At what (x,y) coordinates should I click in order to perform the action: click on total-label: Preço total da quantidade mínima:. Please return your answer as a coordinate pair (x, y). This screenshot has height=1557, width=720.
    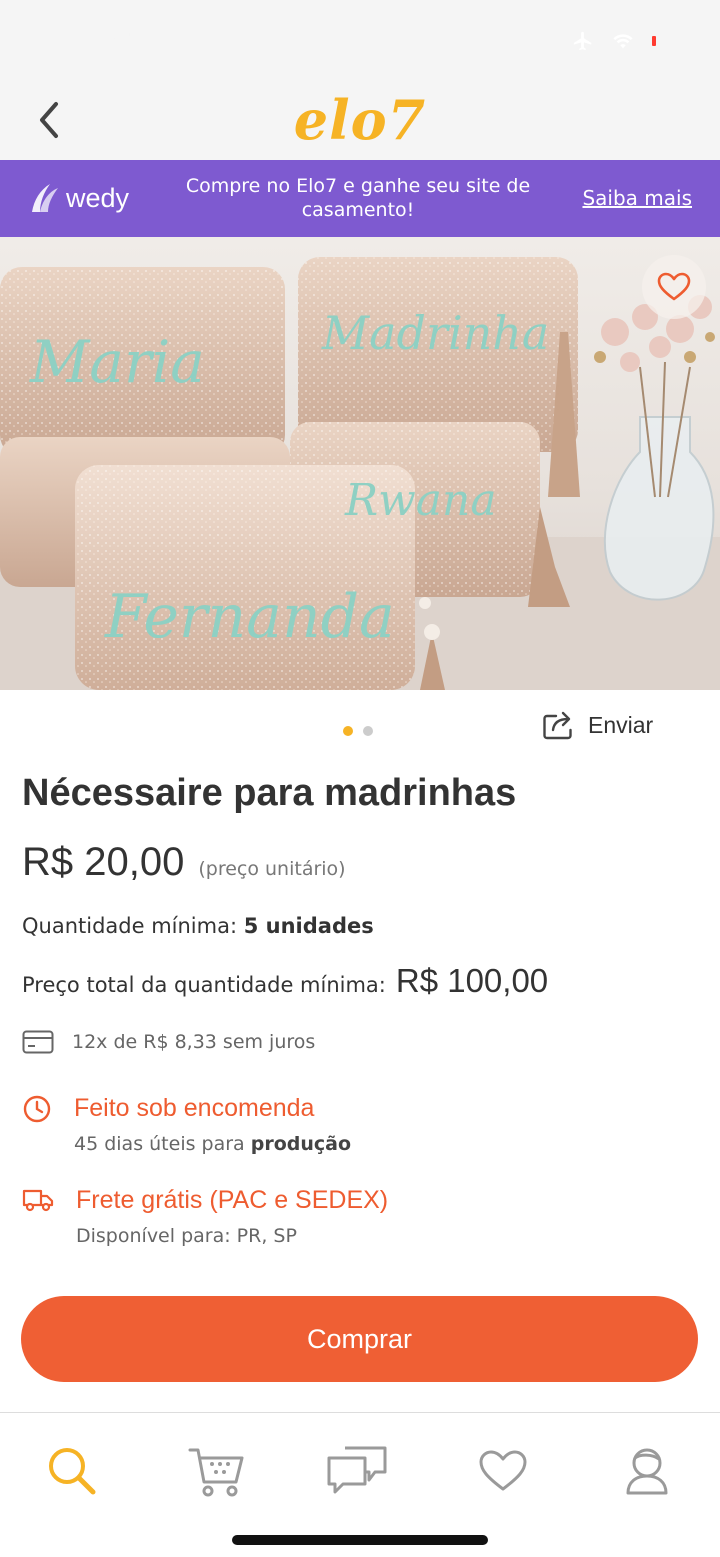
    Looking at the image, I should click on (204, 985).